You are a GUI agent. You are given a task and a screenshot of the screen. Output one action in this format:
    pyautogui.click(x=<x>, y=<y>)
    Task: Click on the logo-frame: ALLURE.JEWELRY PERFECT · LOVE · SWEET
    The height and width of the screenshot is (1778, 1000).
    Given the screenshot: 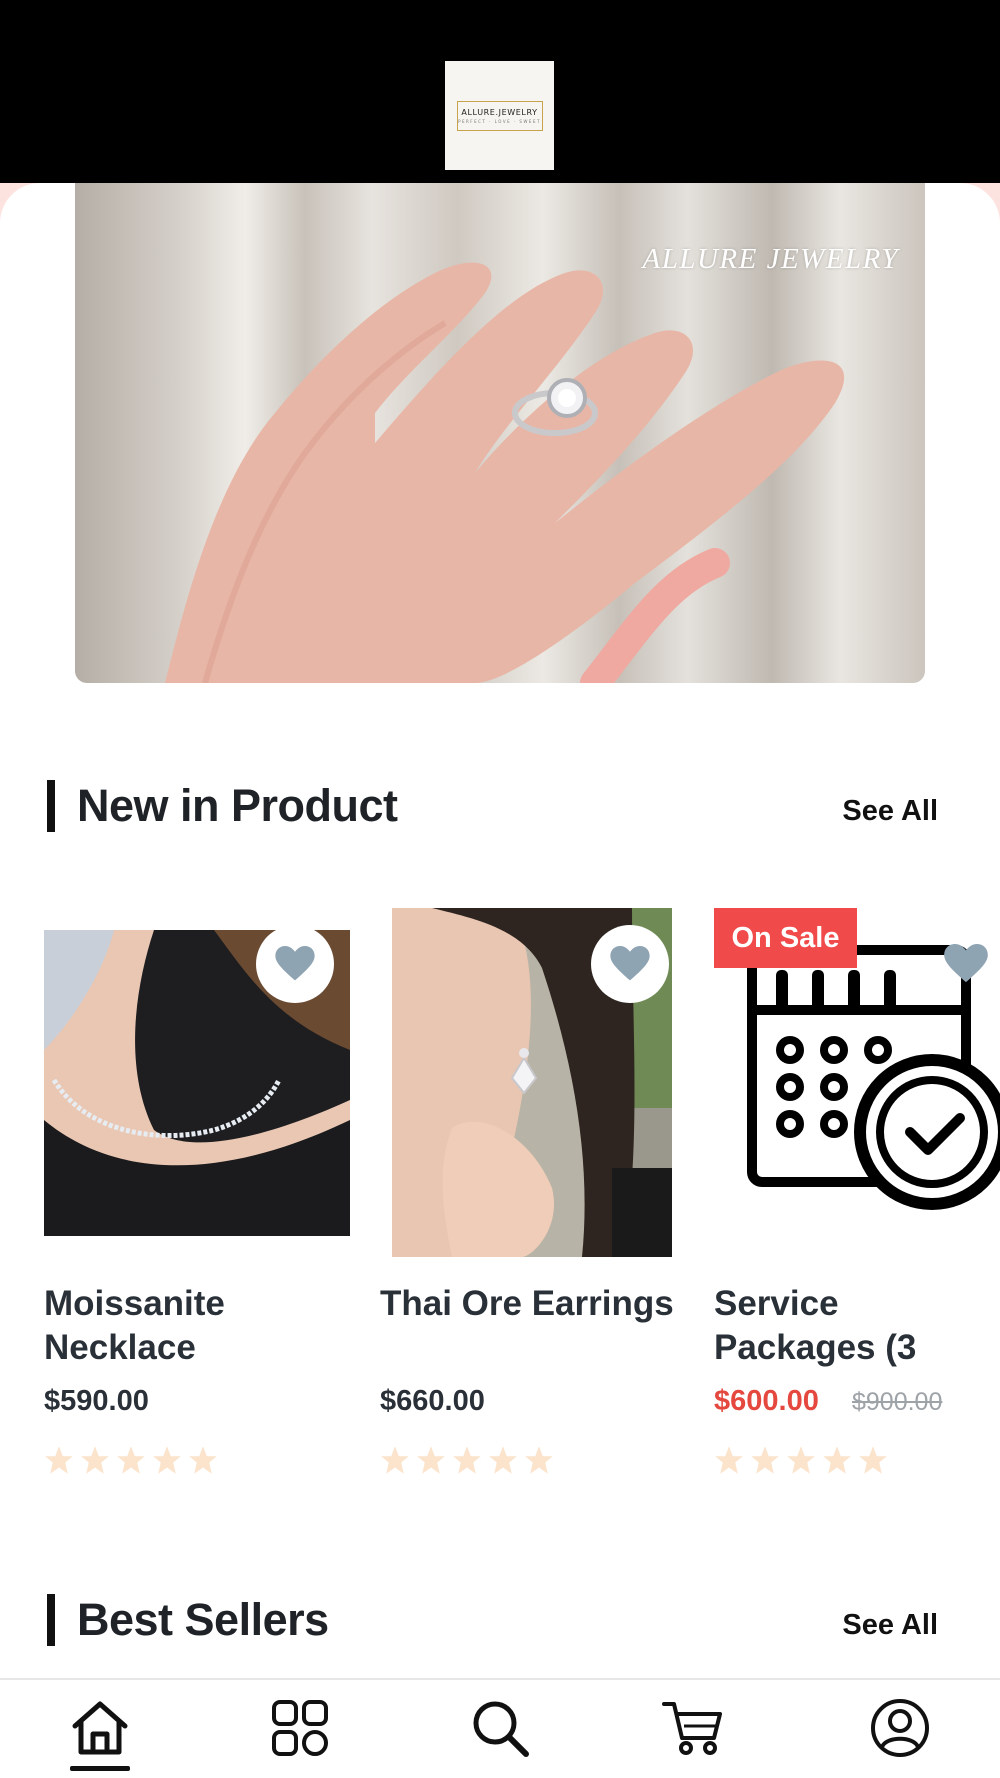 What is the action you would take?
    pyautogui.click(x=499, y=115)
    